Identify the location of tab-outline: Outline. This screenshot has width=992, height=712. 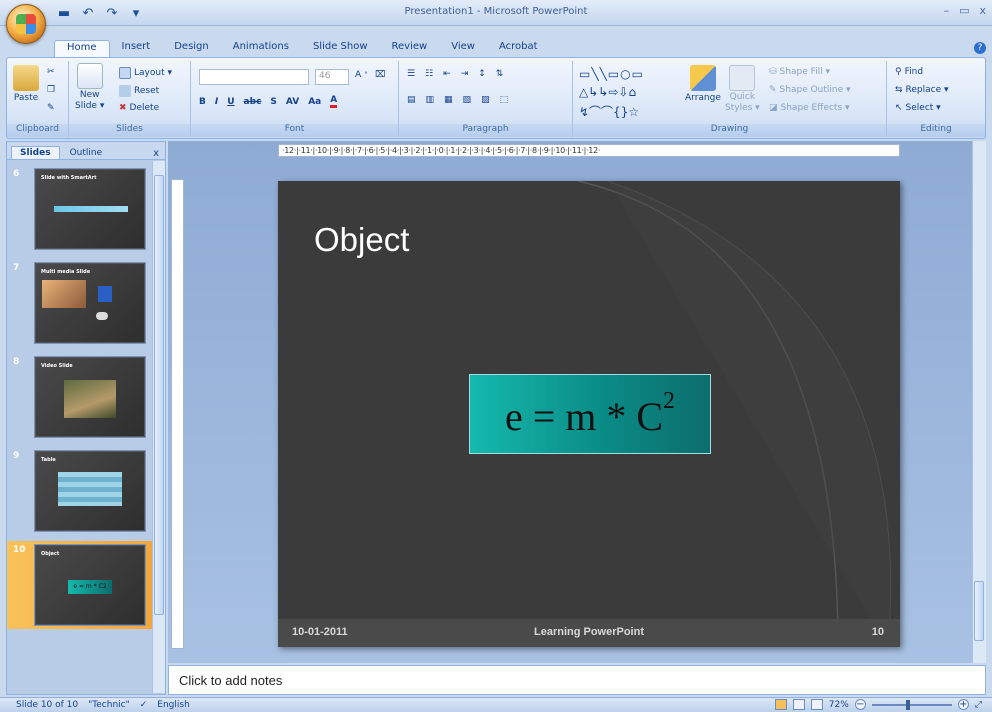
(86, 153).